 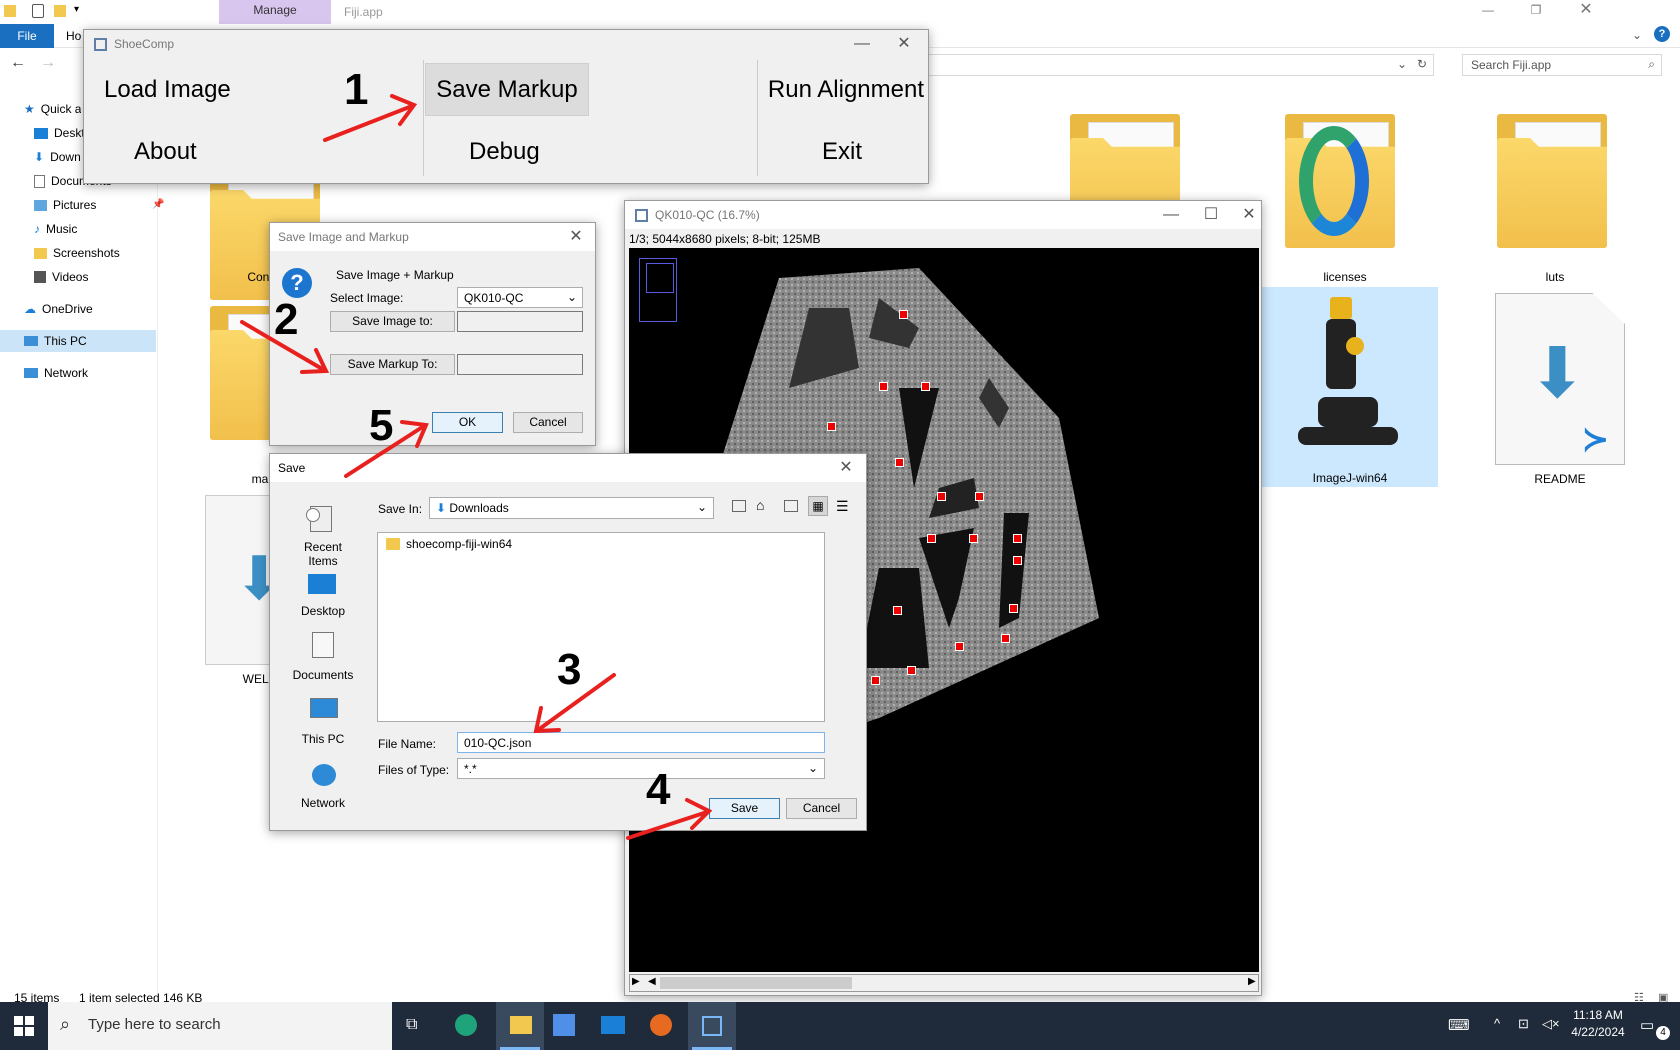 I want to click on readme-file-icon: ⬇ ≻, so click(x=1560, y=379).